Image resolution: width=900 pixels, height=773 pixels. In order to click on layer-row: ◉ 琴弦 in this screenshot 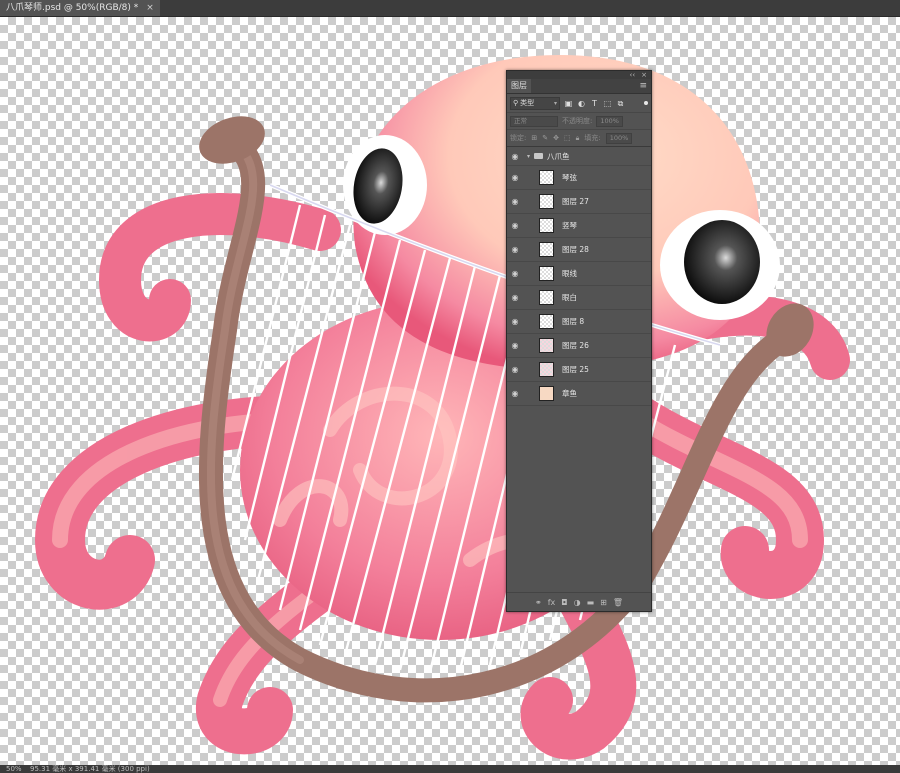, I will do `click(579, 178)`.